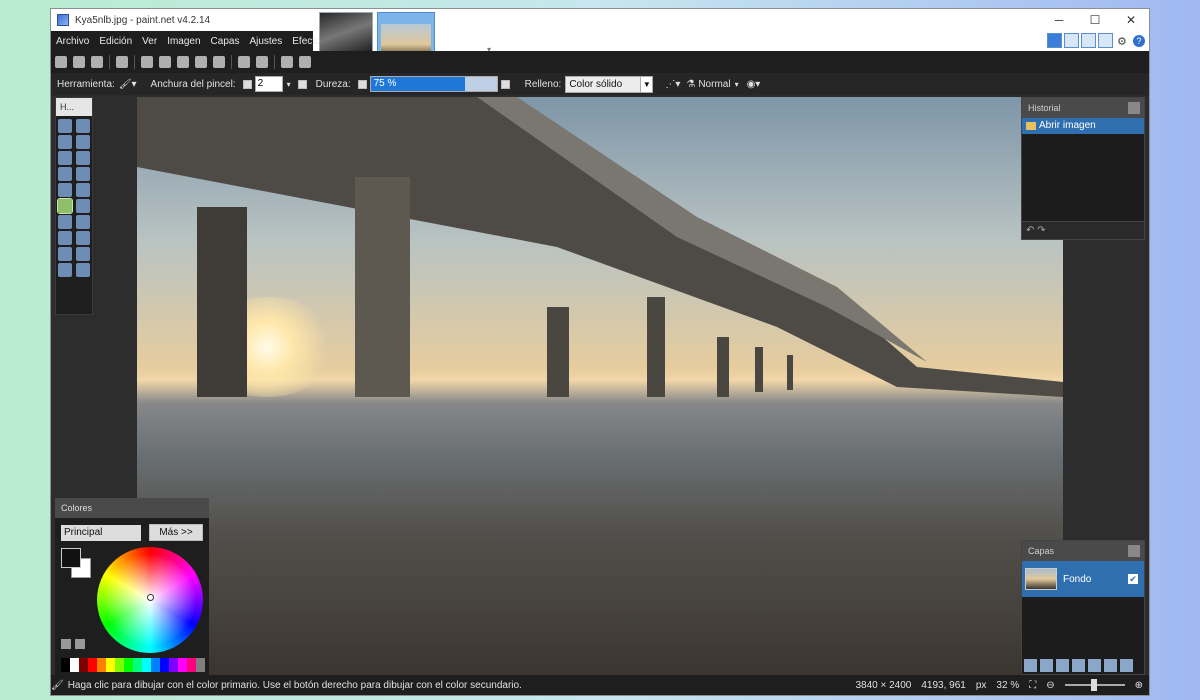  I want to click on ellipse-select-tool-icon, so click(65, 158).